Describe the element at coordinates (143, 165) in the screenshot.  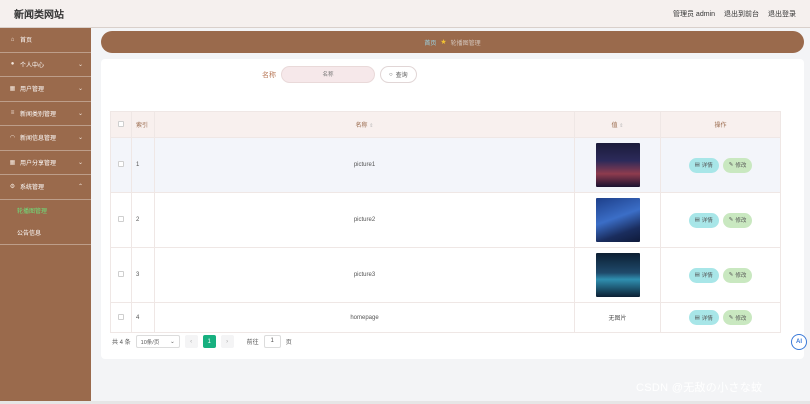
I see `row-index: 1` at that location.